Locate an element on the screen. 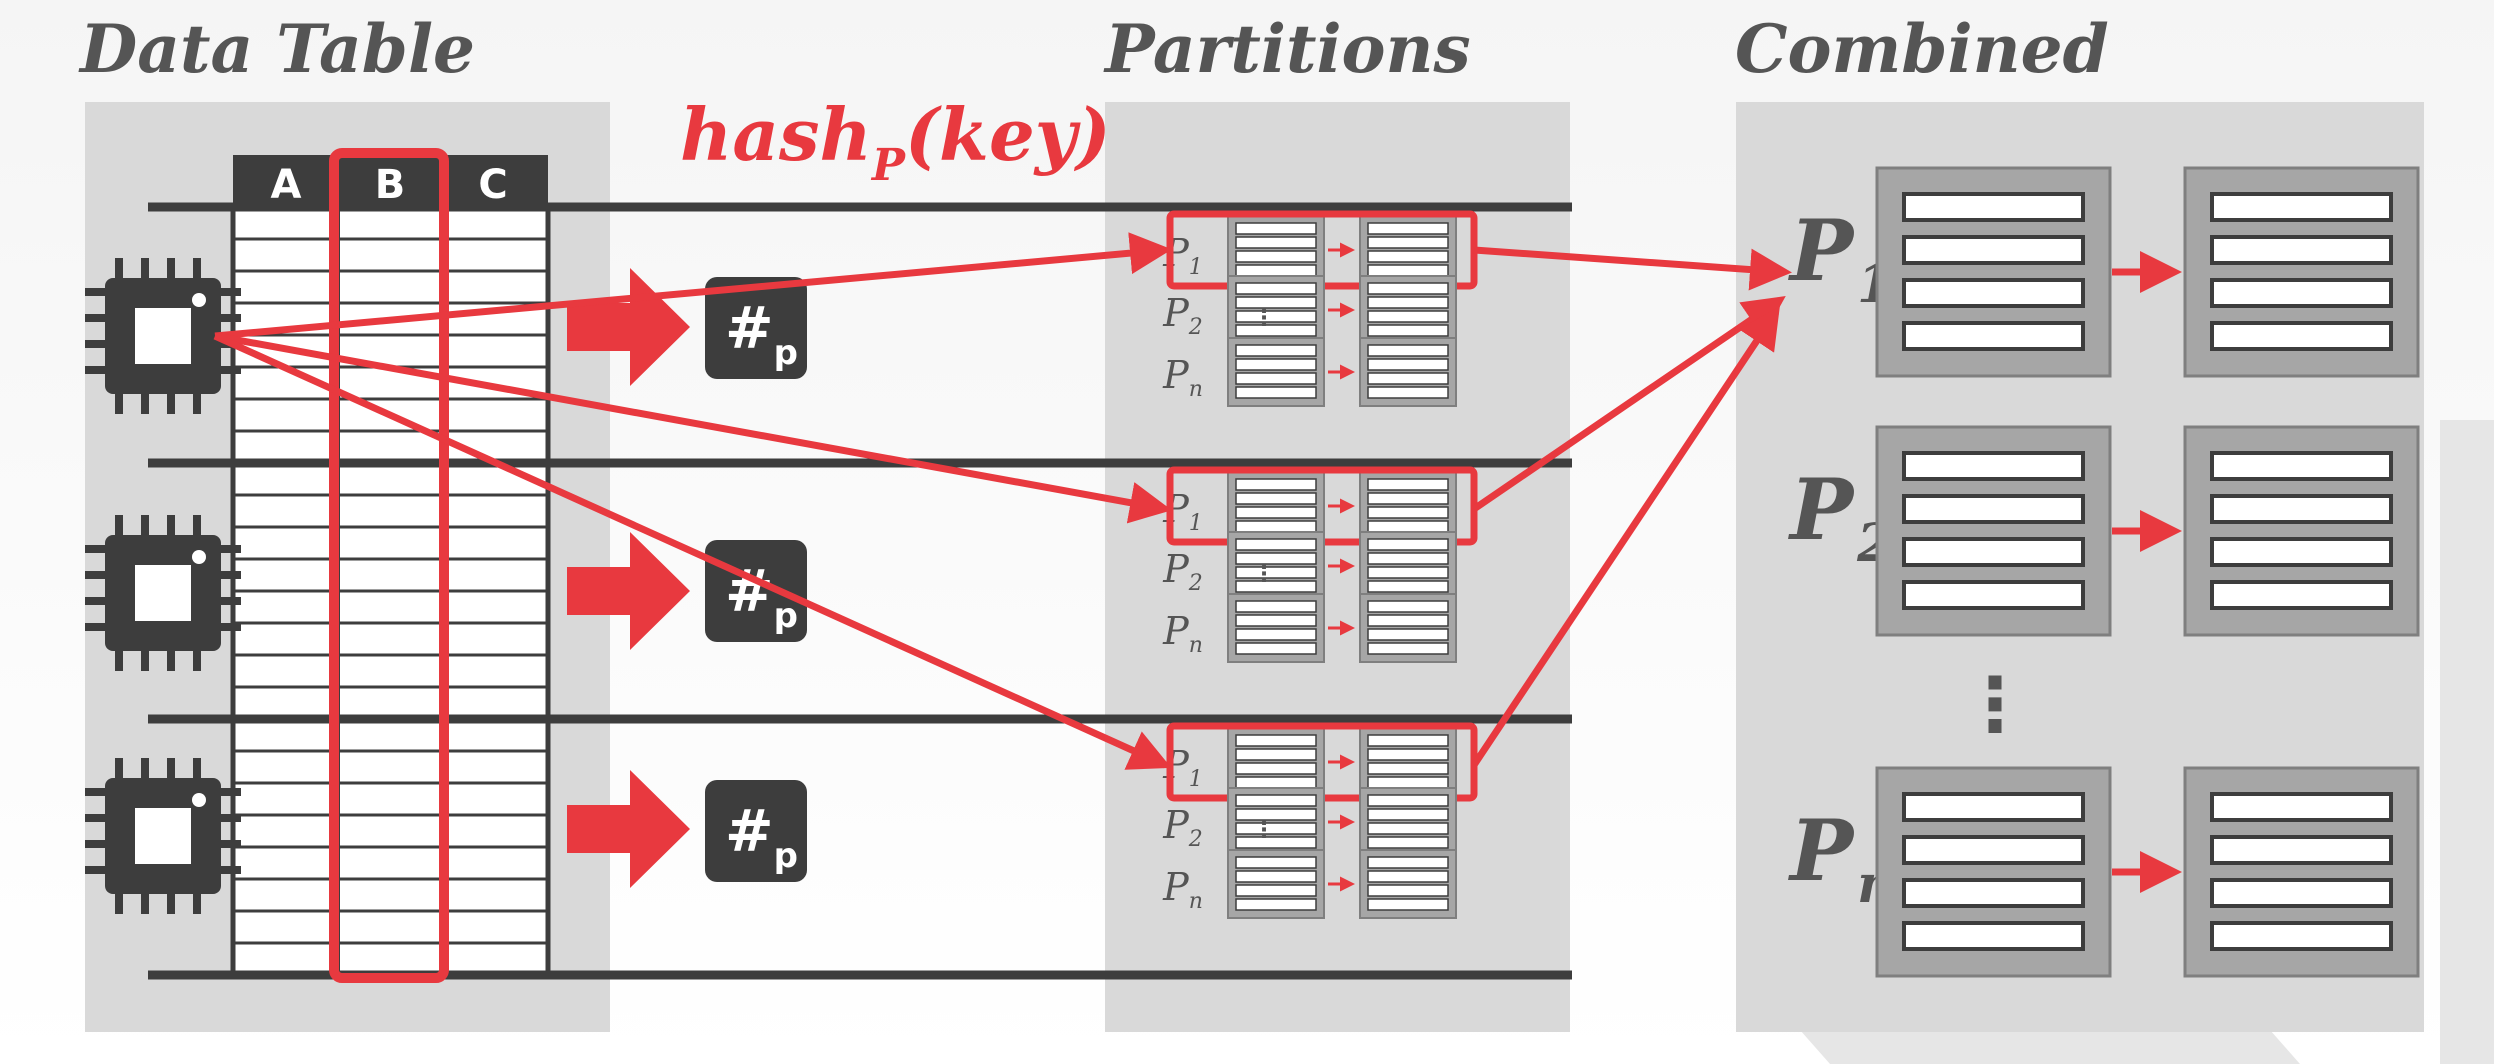 The image size is (2494, 1064). hash-function-label: hashP(key) is located at coordinates (895, 141).